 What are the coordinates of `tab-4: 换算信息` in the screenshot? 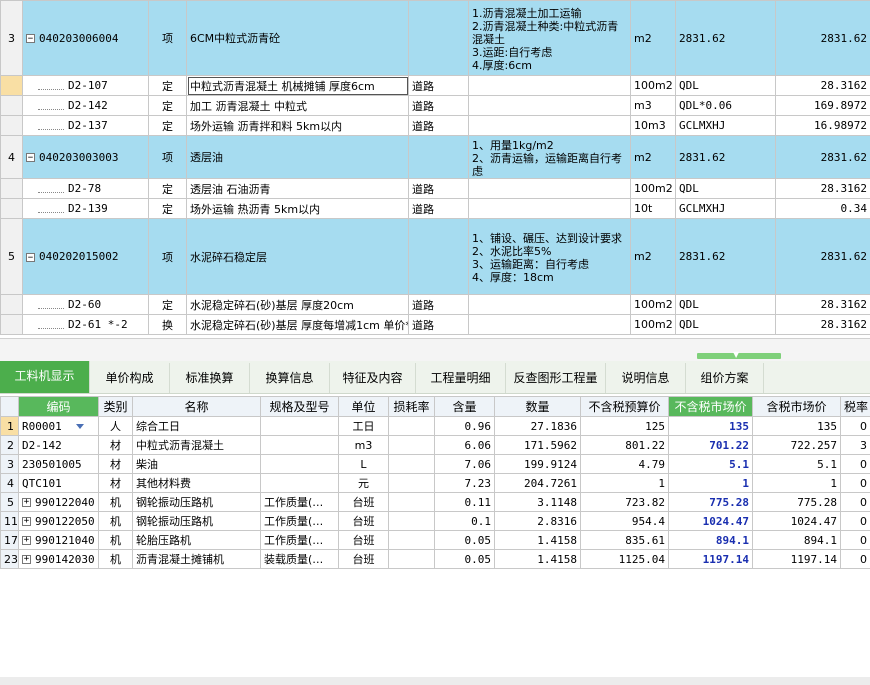 It's located at (290, 378).